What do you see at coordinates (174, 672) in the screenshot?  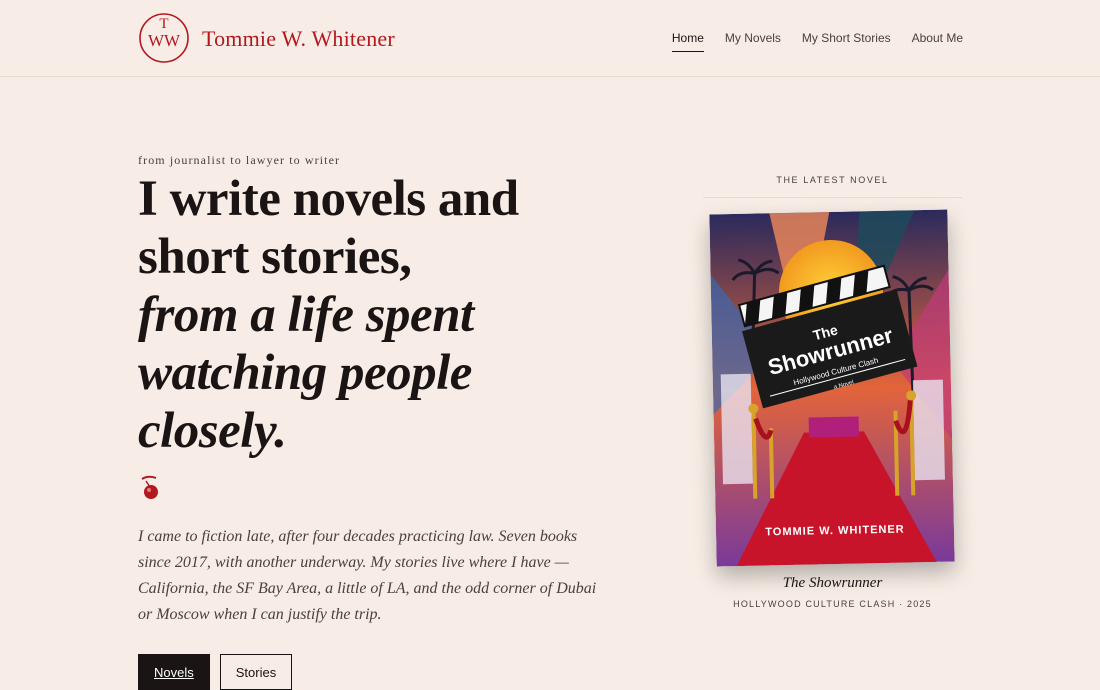 I see `novels-button: Novels` at bounding box center [174, 672].